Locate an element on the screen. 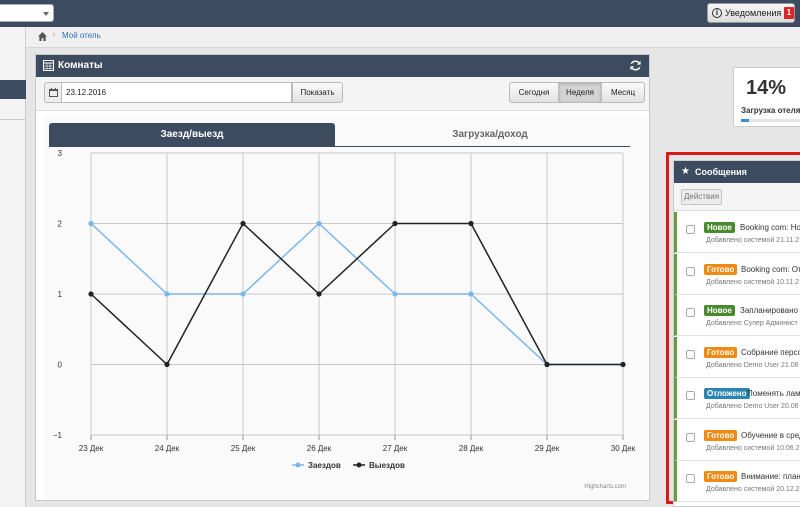  chart-credits: Highcharts.com is located at coordinates (605, 487).